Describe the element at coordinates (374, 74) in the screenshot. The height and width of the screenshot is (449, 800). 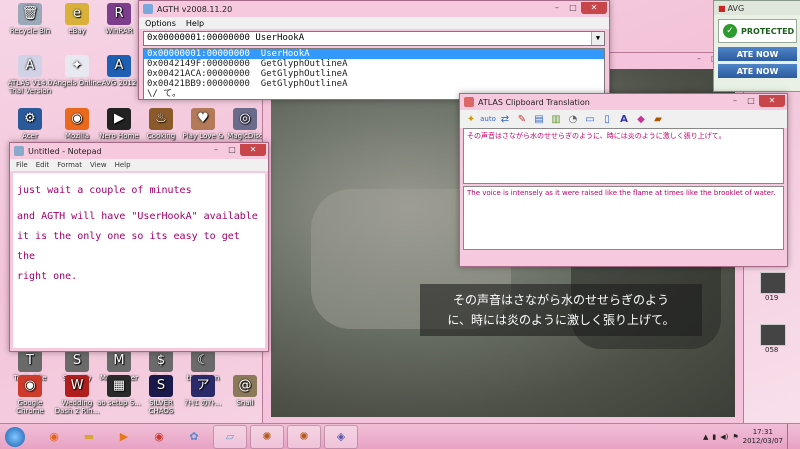
I see `list-item: 0x00421ACA:00000000 GetGlyphOutlineA` at that location.